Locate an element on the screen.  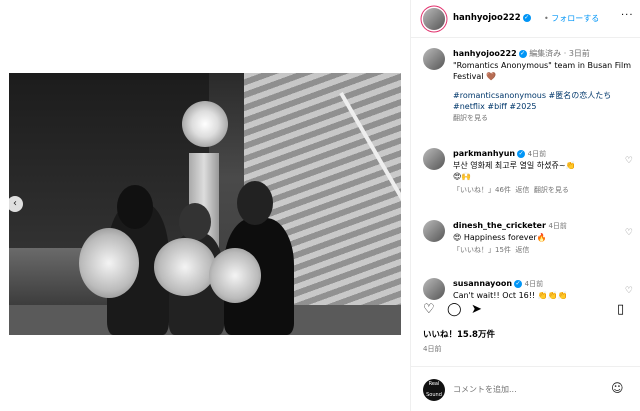
follow-button: • フォローする is located at coordinates (571, 18).